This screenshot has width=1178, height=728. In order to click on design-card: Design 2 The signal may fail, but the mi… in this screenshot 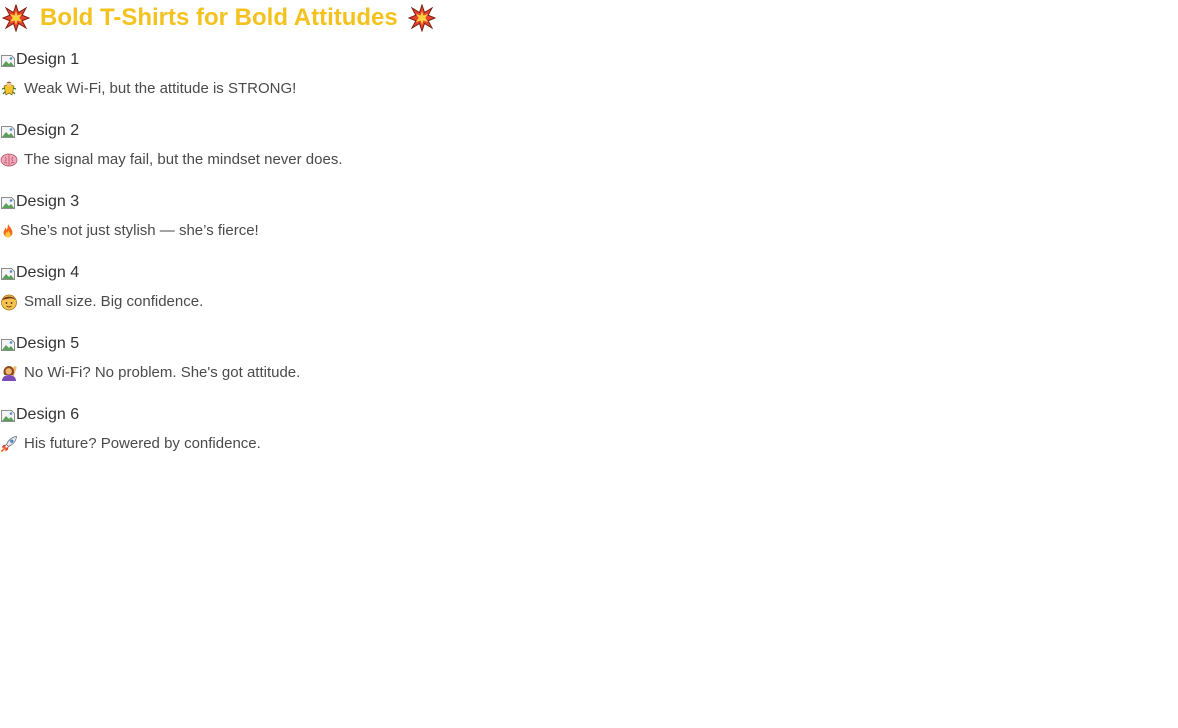, I will do `click(350, 156)`.